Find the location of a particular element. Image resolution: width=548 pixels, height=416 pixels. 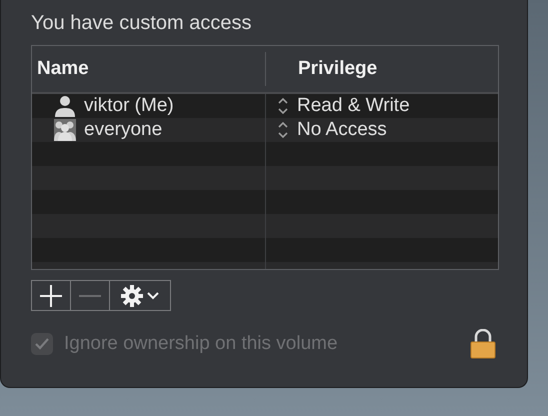

gear-icon is located at coordinates (132, 295).